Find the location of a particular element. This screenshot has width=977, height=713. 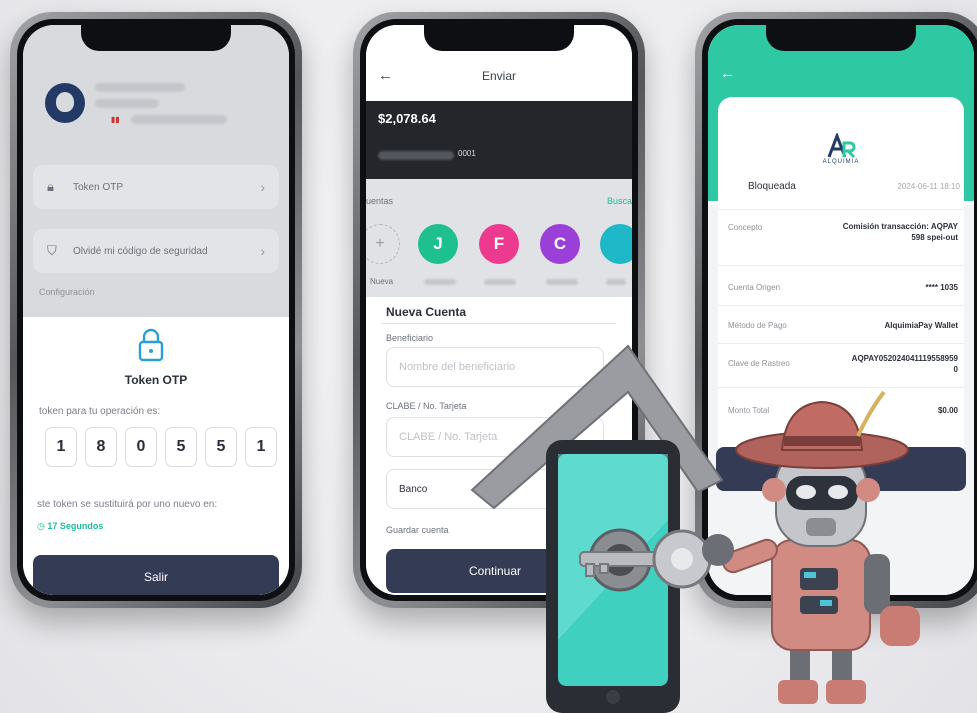

clabe-input: CLABE / No. Tarjeta is located at coordinates (495, 437).